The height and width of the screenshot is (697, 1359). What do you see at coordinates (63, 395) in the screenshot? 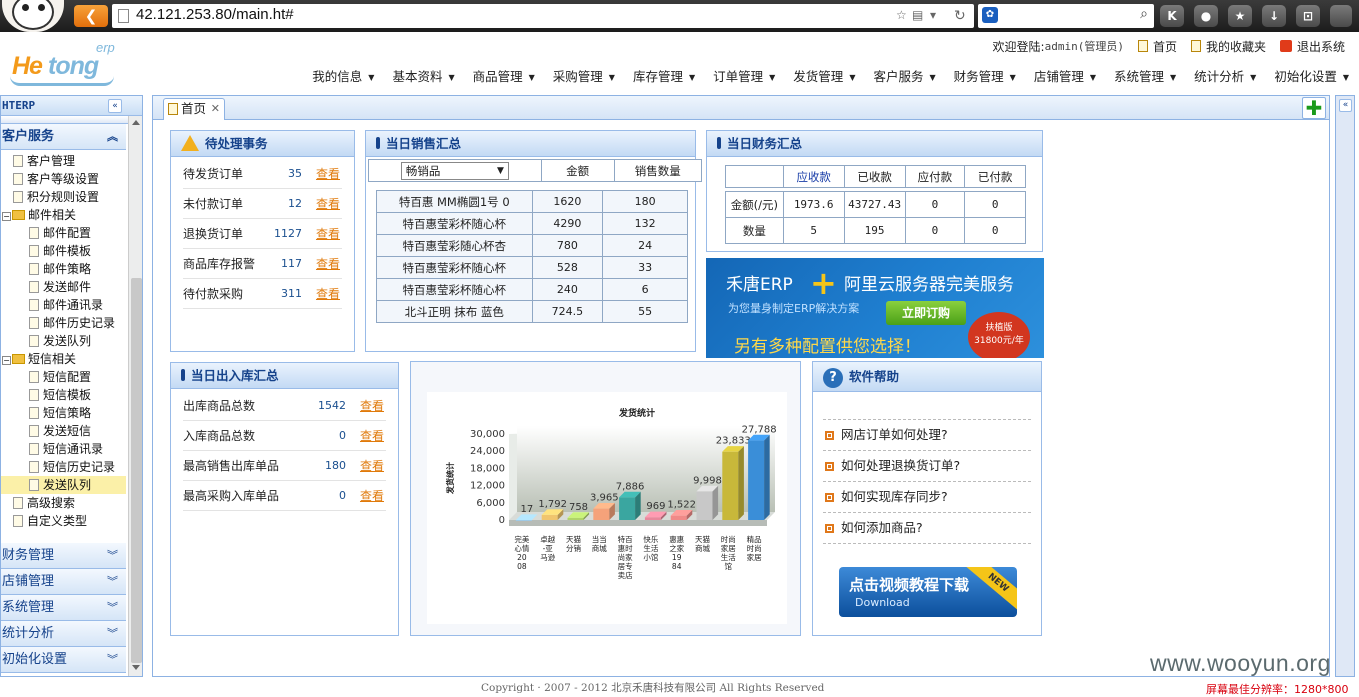
I see `tree-item: 短信模板` at bounding box center [63, 395].